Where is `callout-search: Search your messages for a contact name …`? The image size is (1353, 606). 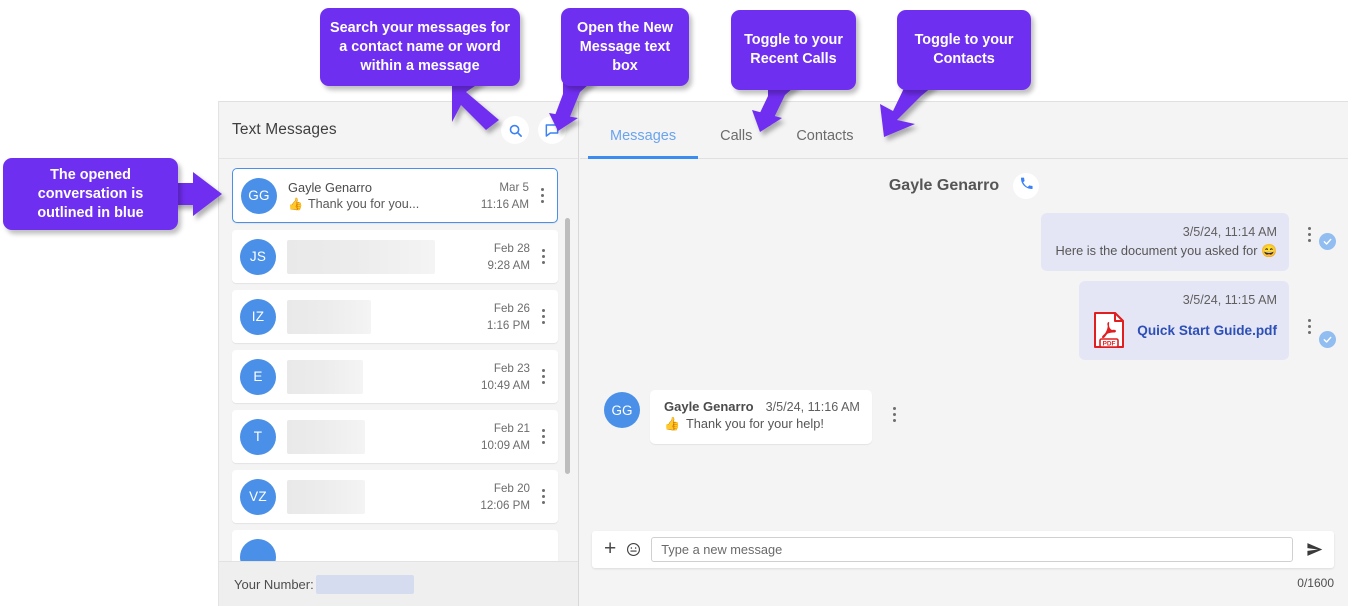
callout-search: Search your messages for a contact name … is located at coordinates (420, 47).